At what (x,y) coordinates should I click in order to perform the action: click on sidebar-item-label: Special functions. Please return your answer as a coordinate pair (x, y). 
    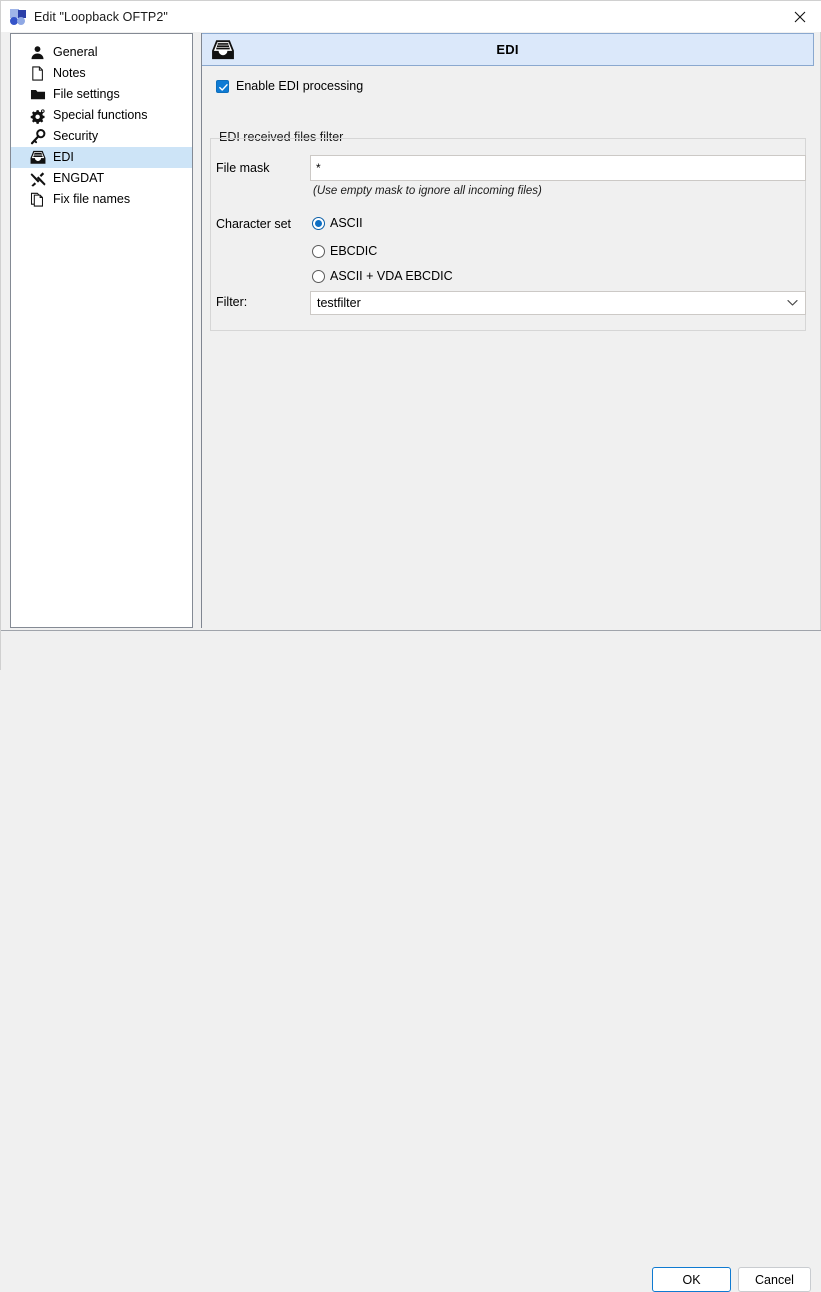
    Looking at the image, I should click on (100, 115).